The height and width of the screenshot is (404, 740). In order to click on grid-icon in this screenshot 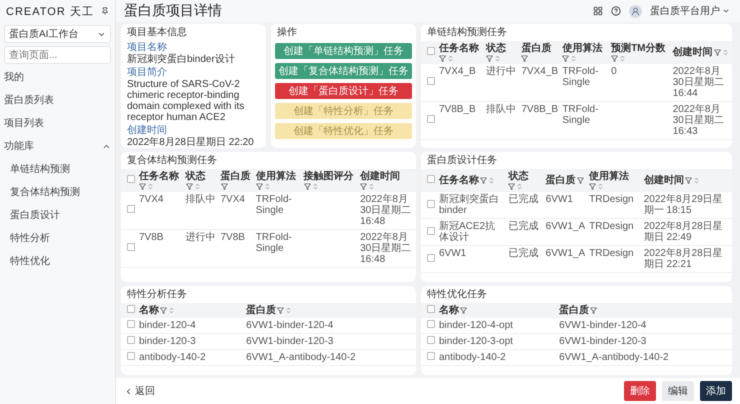, I will do `click(598, 11)`.